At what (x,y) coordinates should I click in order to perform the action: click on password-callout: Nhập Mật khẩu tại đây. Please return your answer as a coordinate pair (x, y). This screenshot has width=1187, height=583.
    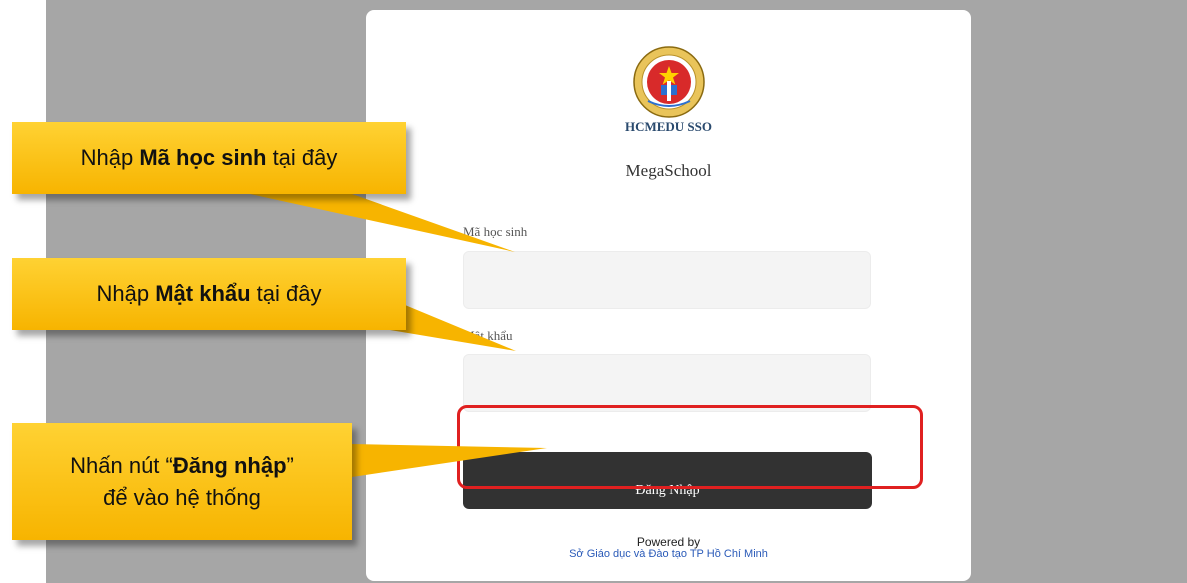
    Looking at the image, I should click on (209, 294).